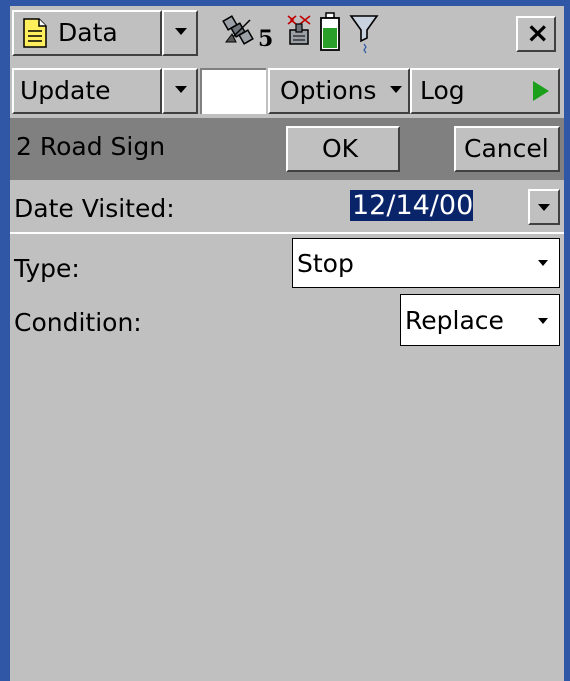  I want to click on form-header: 2 Road Sign OK Cancel, so click(287, 149).